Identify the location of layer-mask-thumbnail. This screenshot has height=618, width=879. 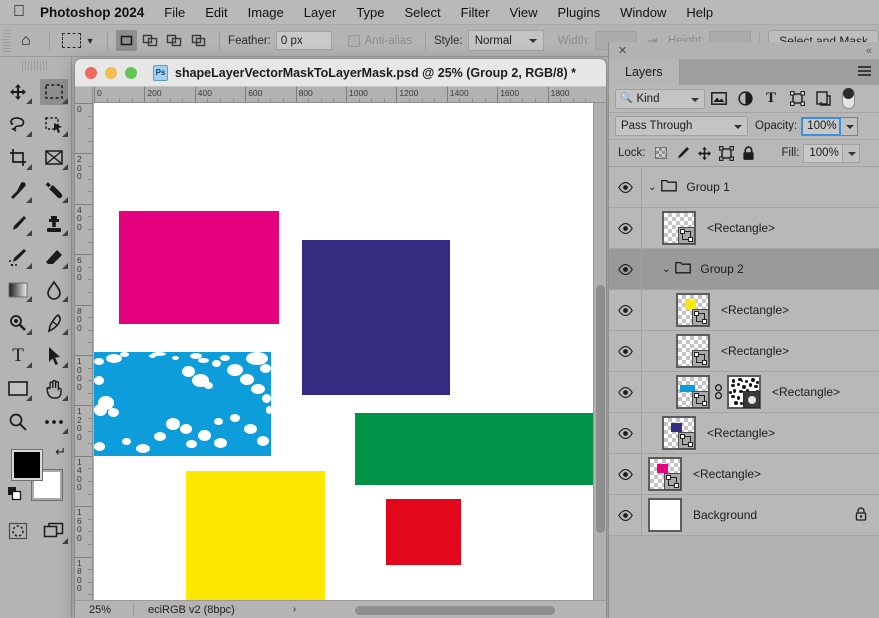
(744, 392).